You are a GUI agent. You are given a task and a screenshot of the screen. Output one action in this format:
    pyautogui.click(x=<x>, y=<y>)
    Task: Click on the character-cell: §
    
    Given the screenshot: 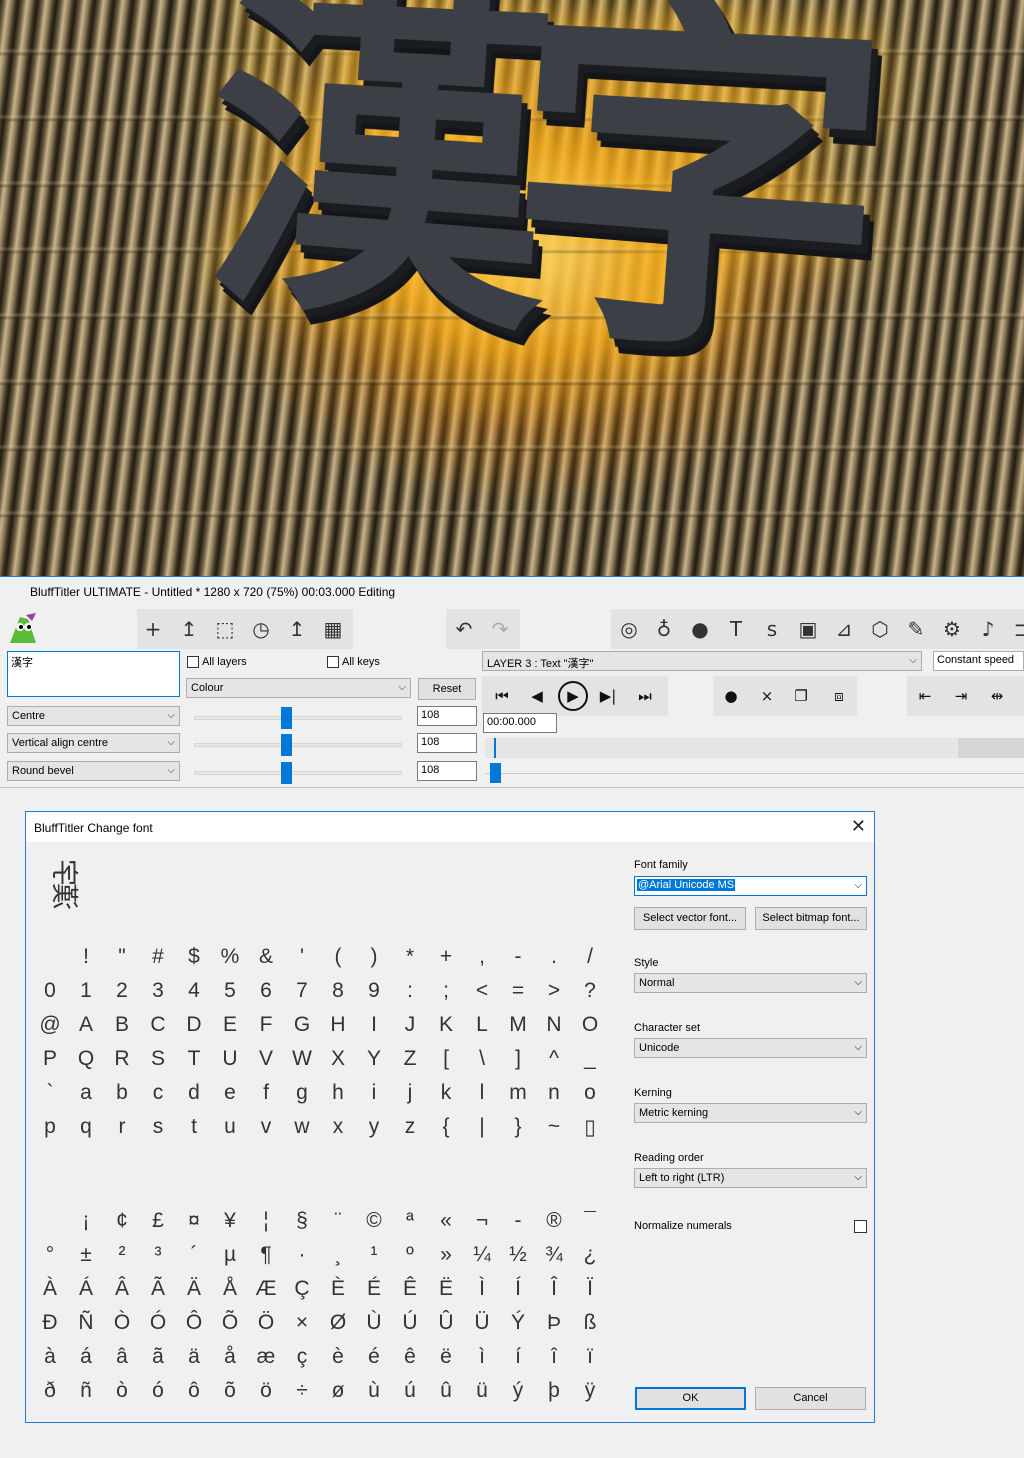 What is the action you would take?
    pyautogui.click(x=302, y=1221)
    